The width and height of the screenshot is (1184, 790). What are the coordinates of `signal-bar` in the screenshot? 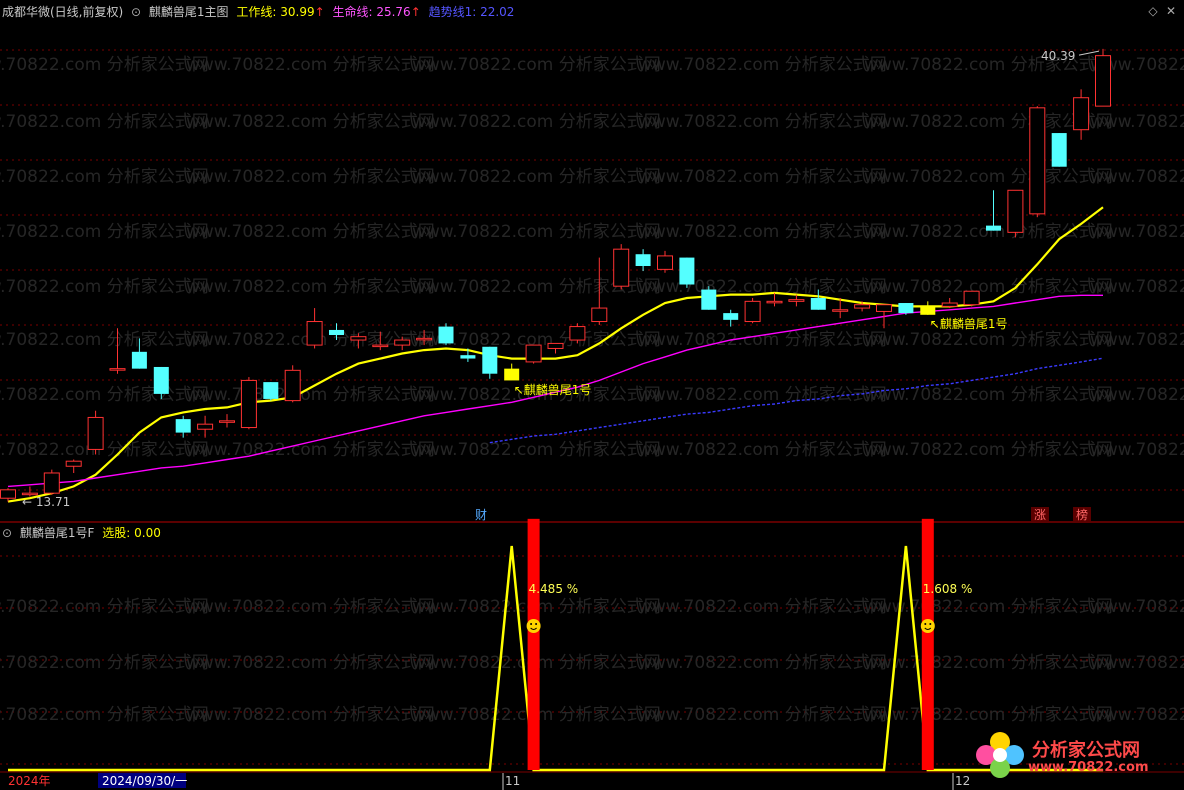 It's located at (533, 644).